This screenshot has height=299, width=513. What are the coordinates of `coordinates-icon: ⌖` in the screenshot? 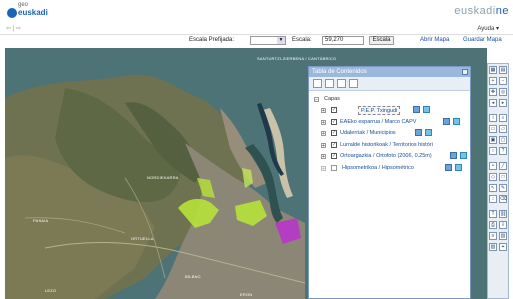 It's located at (503, 247).